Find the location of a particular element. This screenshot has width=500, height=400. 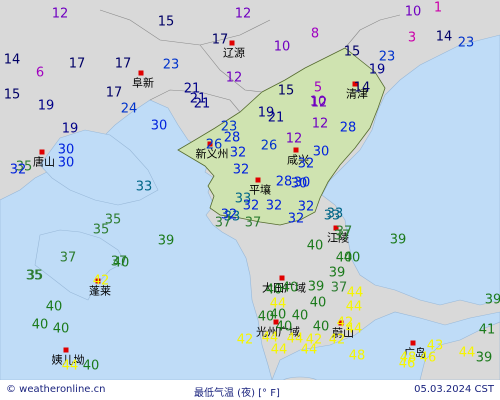

city-name: 平壤 is located at coordinates (260, 190).